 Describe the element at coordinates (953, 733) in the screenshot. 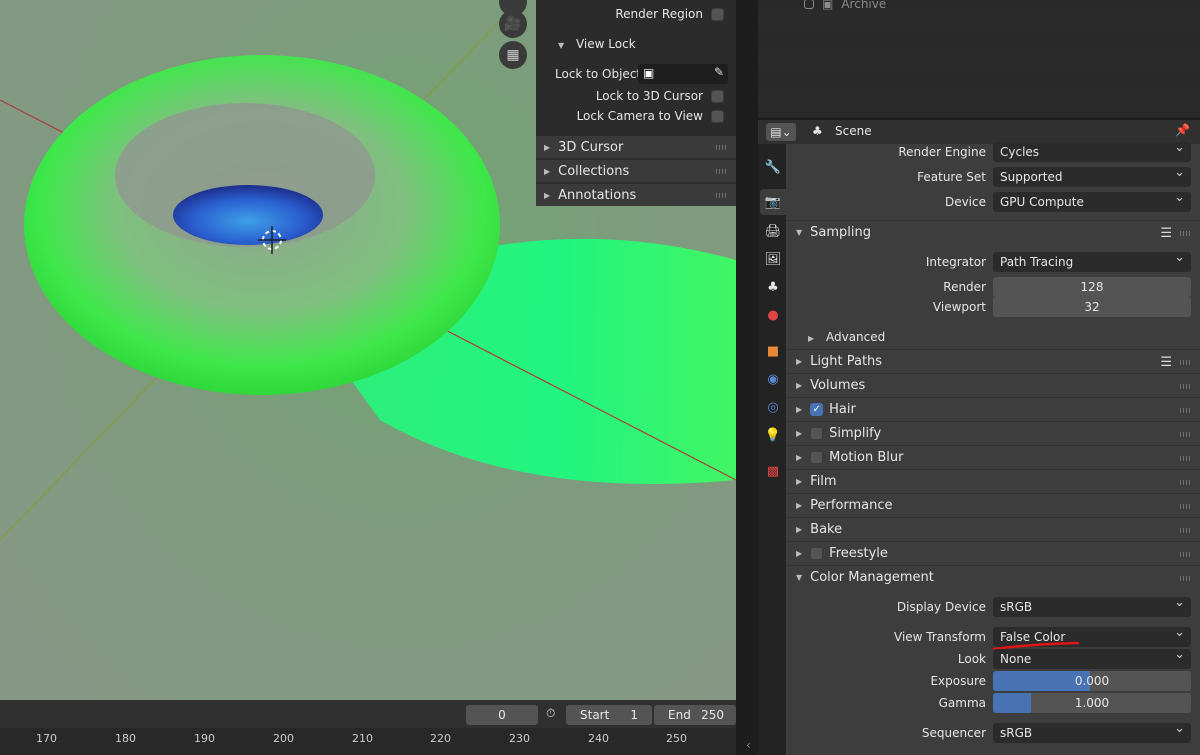

I see `sequencer-label: Sequencer` at that location.